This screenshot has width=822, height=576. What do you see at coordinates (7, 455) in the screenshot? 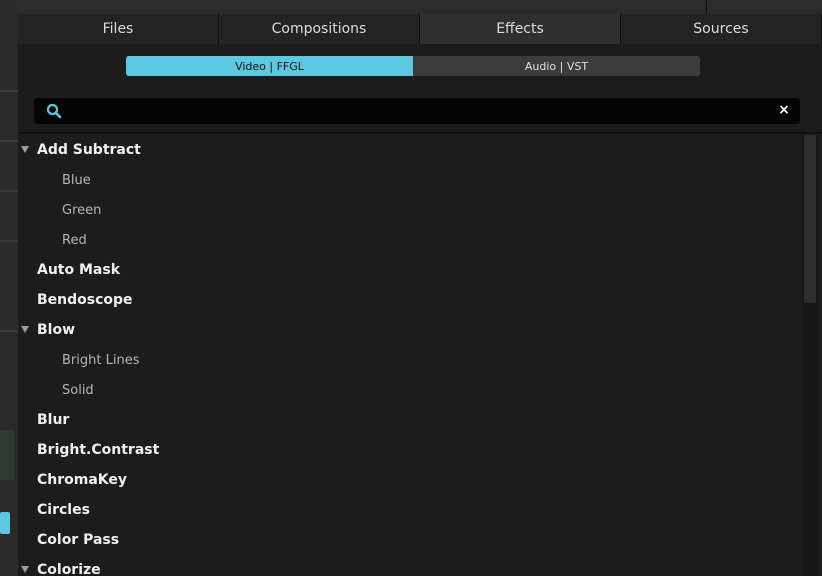
I see `strip-clip-thumbnail` at bounding box center [7, 455].